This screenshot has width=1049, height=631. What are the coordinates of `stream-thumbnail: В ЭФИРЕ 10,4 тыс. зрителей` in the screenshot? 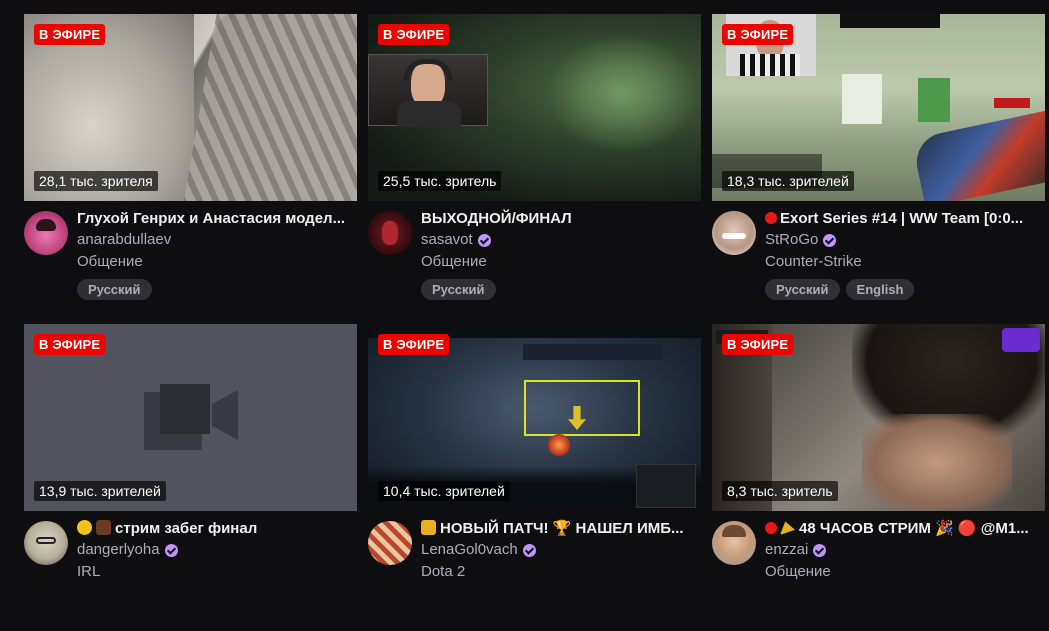 It's located at (534, 417).